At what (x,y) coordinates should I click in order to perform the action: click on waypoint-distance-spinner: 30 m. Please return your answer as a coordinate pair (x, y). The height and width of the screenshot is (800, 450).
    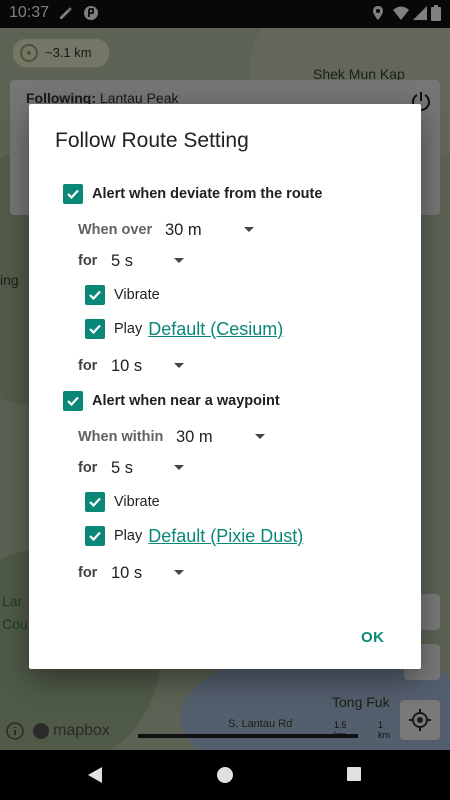
    Looking at the image, I should click on (222, 437).